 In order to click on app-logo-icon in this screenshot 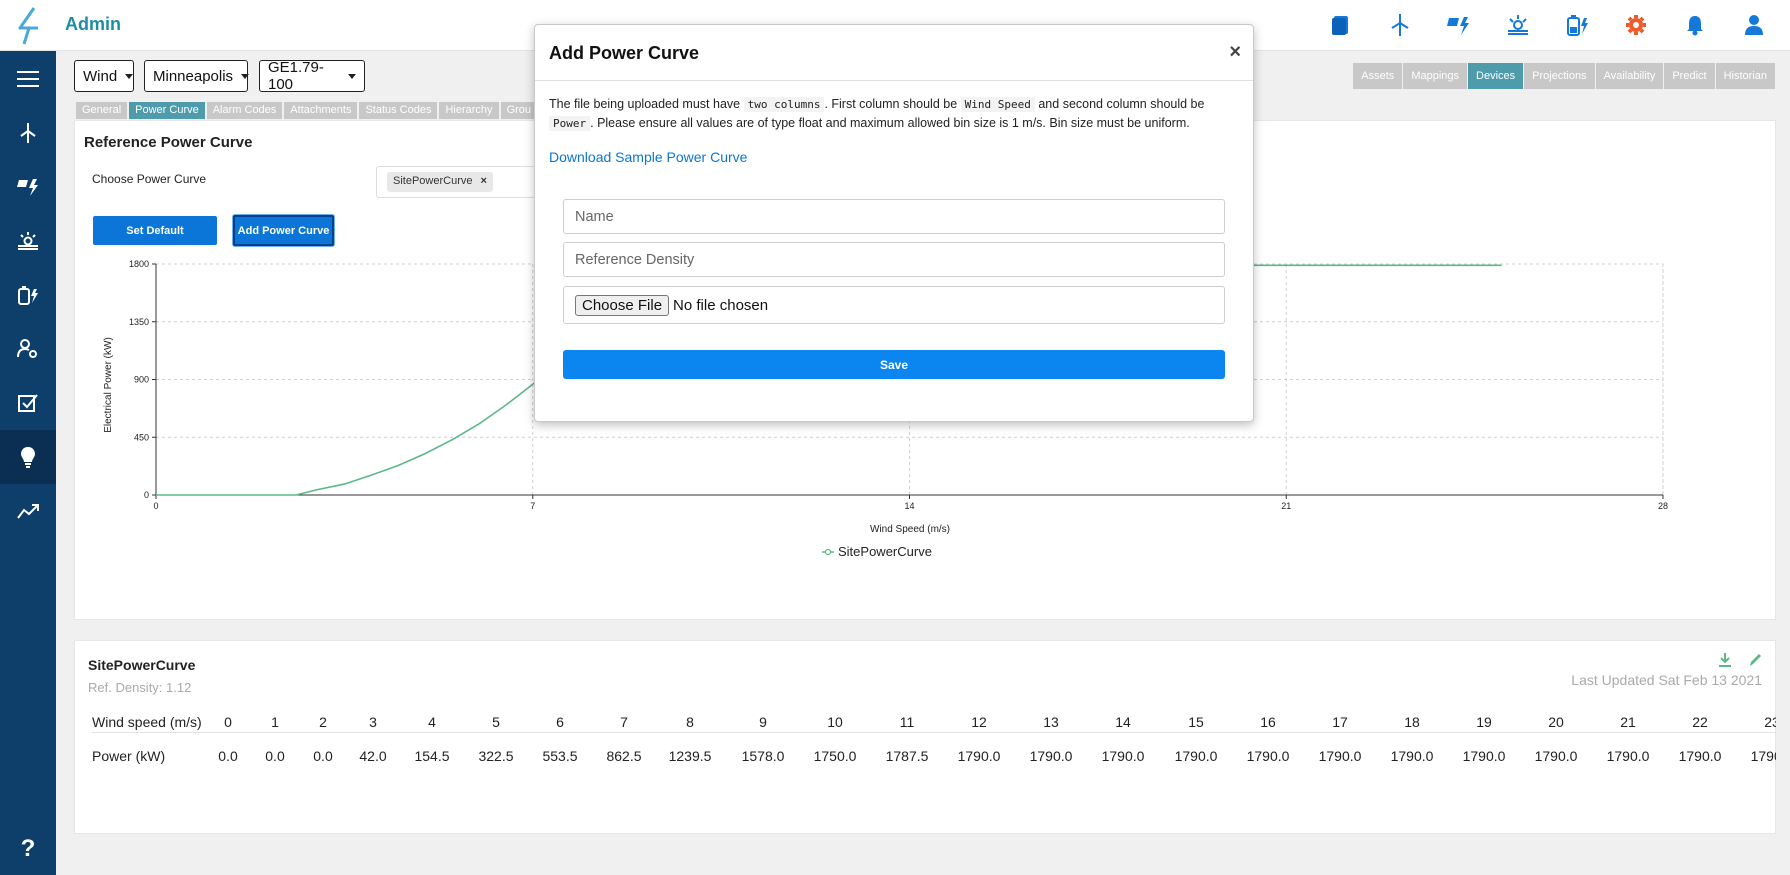, I will do `click(30, 26)`.